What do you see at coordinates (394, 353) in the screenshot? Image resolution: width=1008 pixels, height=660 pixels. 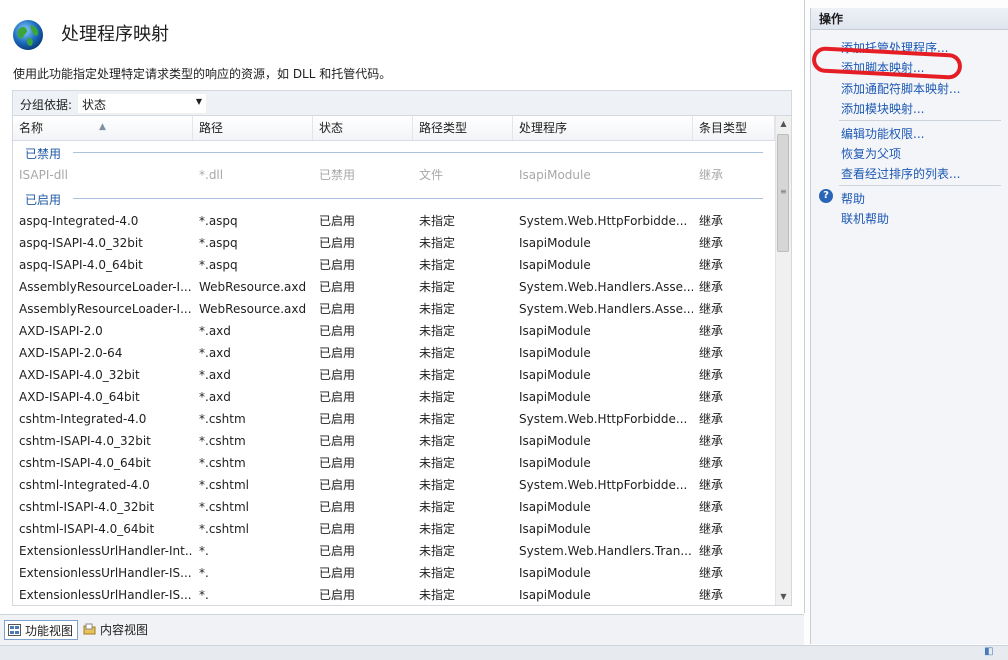 I see `table-row: AXD-ISAPI-2.0-64 *.axd 已启用 未指定 IsapiModule 继承` at bounding box center [394, 353].